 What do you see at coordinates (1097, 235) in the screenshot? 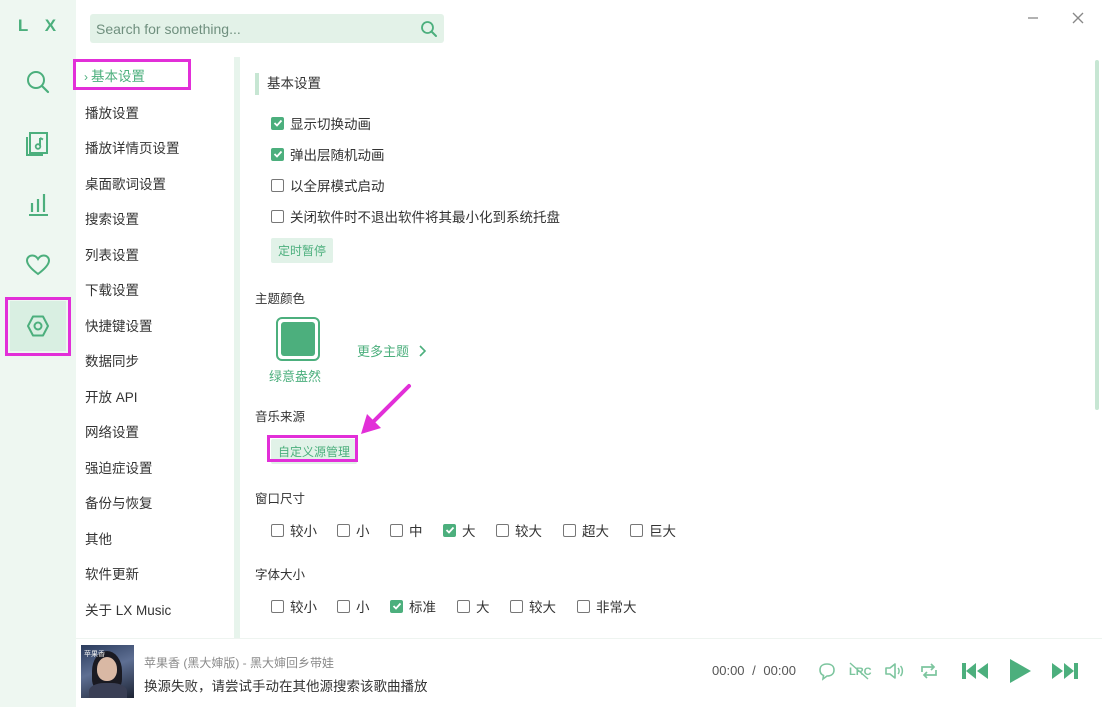
I see `scrollbar-thumb` at bounding box center [1097, 235].